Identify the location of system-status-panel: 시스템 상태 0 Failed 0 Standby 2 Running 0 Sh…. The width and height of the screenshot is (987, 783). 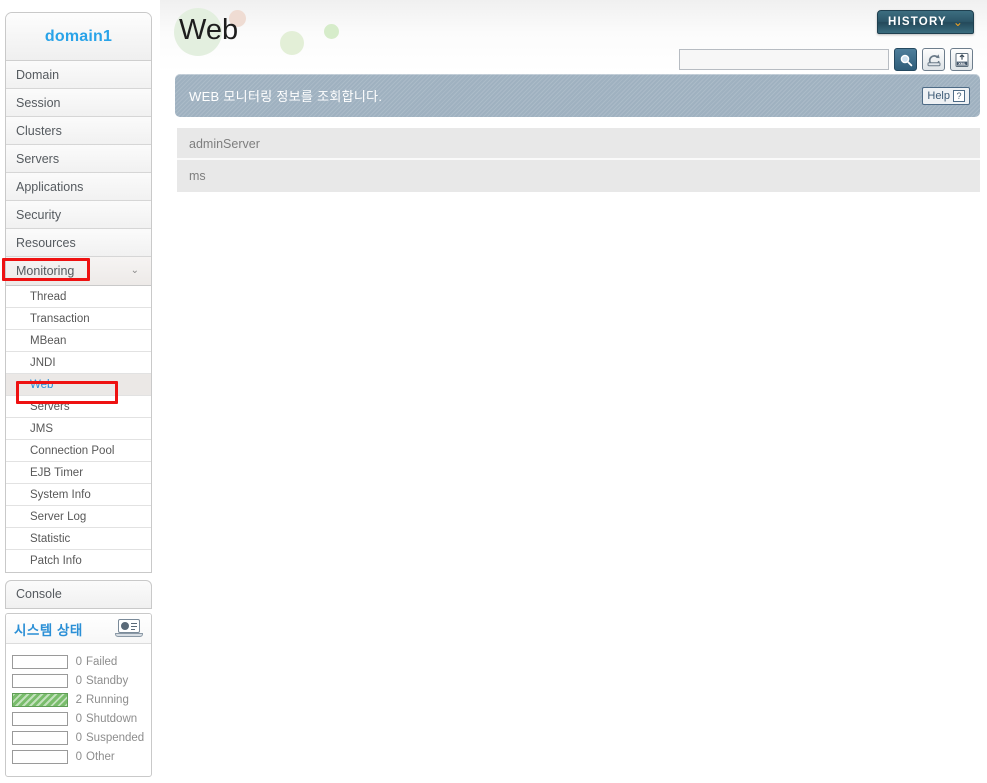
(78, 695).